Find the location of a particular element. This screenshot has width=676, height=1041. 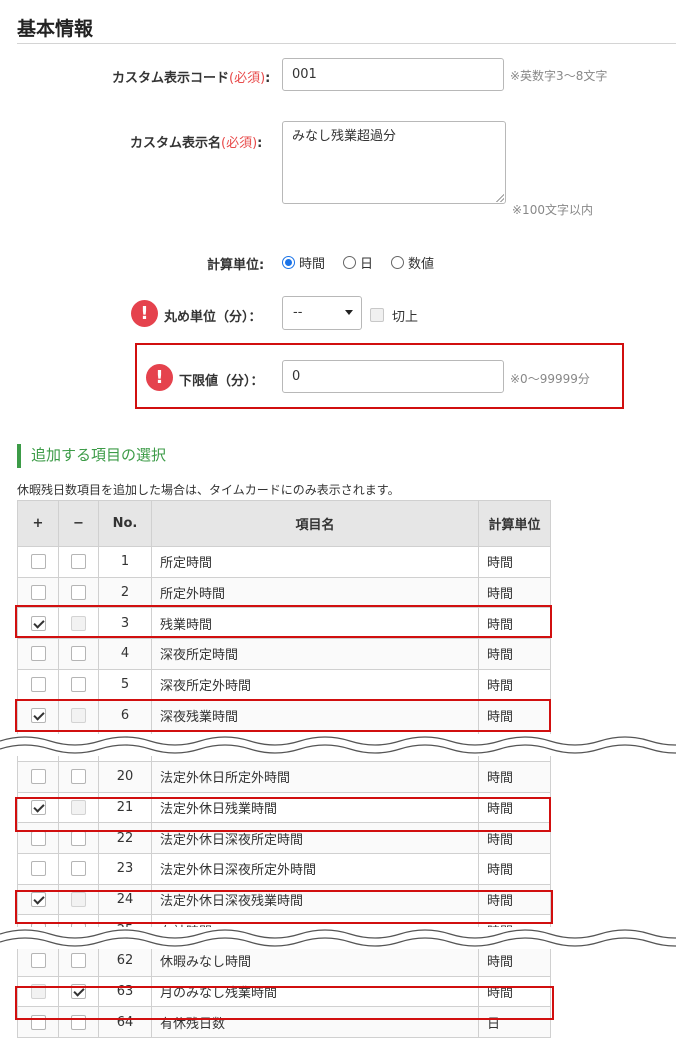

row-item-name: 法定外休日深夜所定外時間 is located at coordinates (315, 868).